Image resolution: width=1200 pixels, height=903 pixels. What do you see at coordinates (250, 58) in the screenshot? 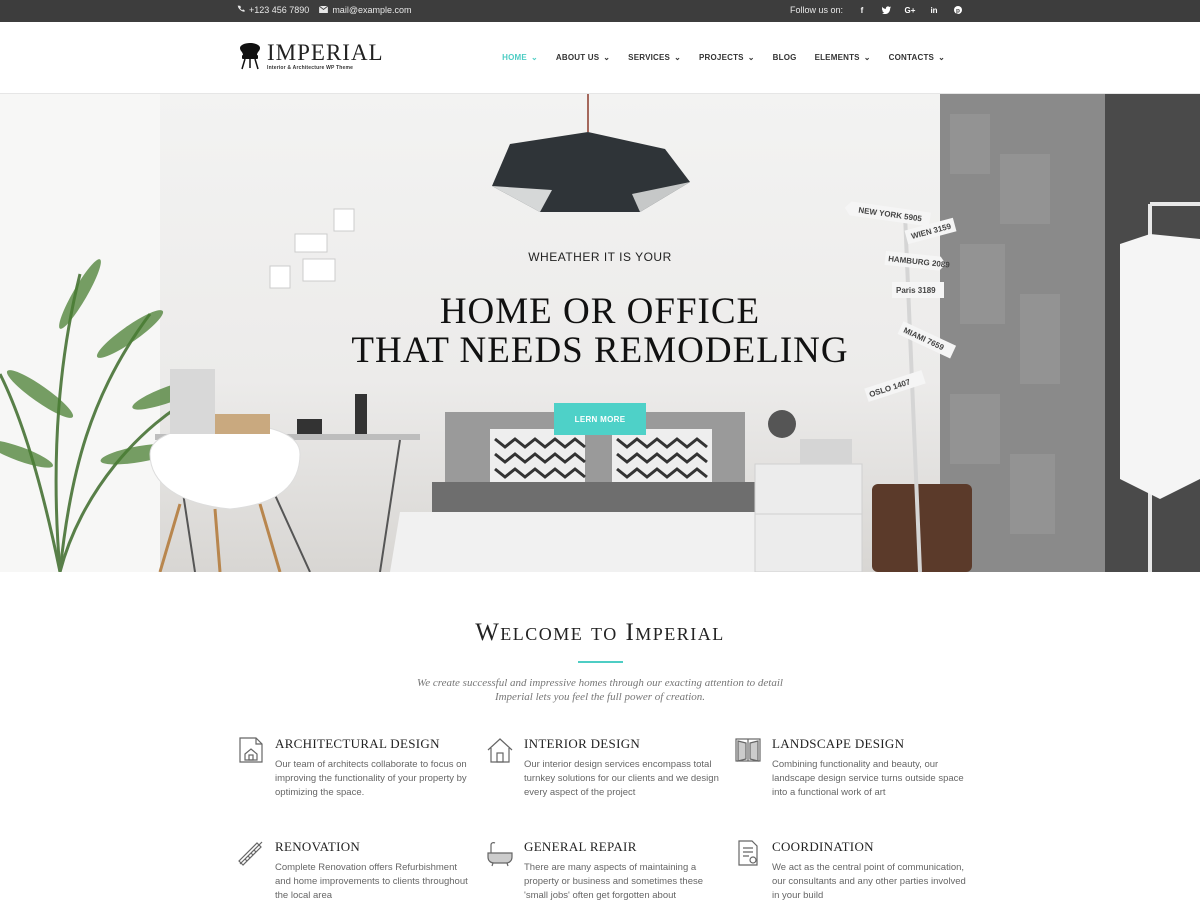
I see `chair-logo-icon` at bounding box center [250, 58].